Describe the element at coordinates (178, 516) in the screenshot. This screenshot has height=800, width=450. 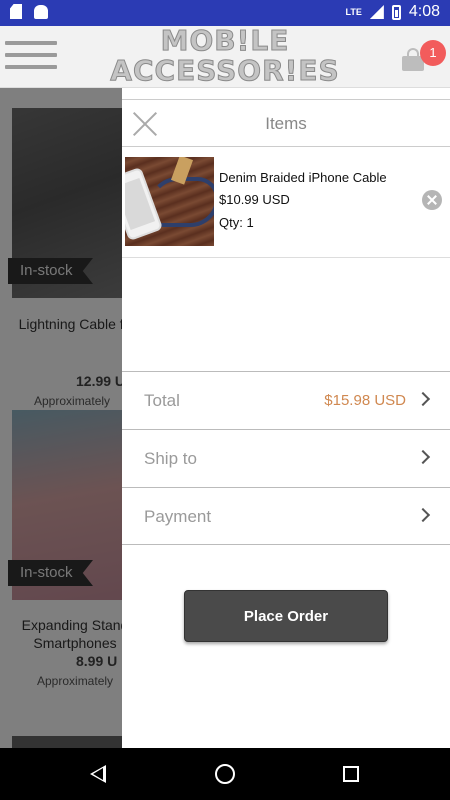
I see `payment-label: Payment` at that location.